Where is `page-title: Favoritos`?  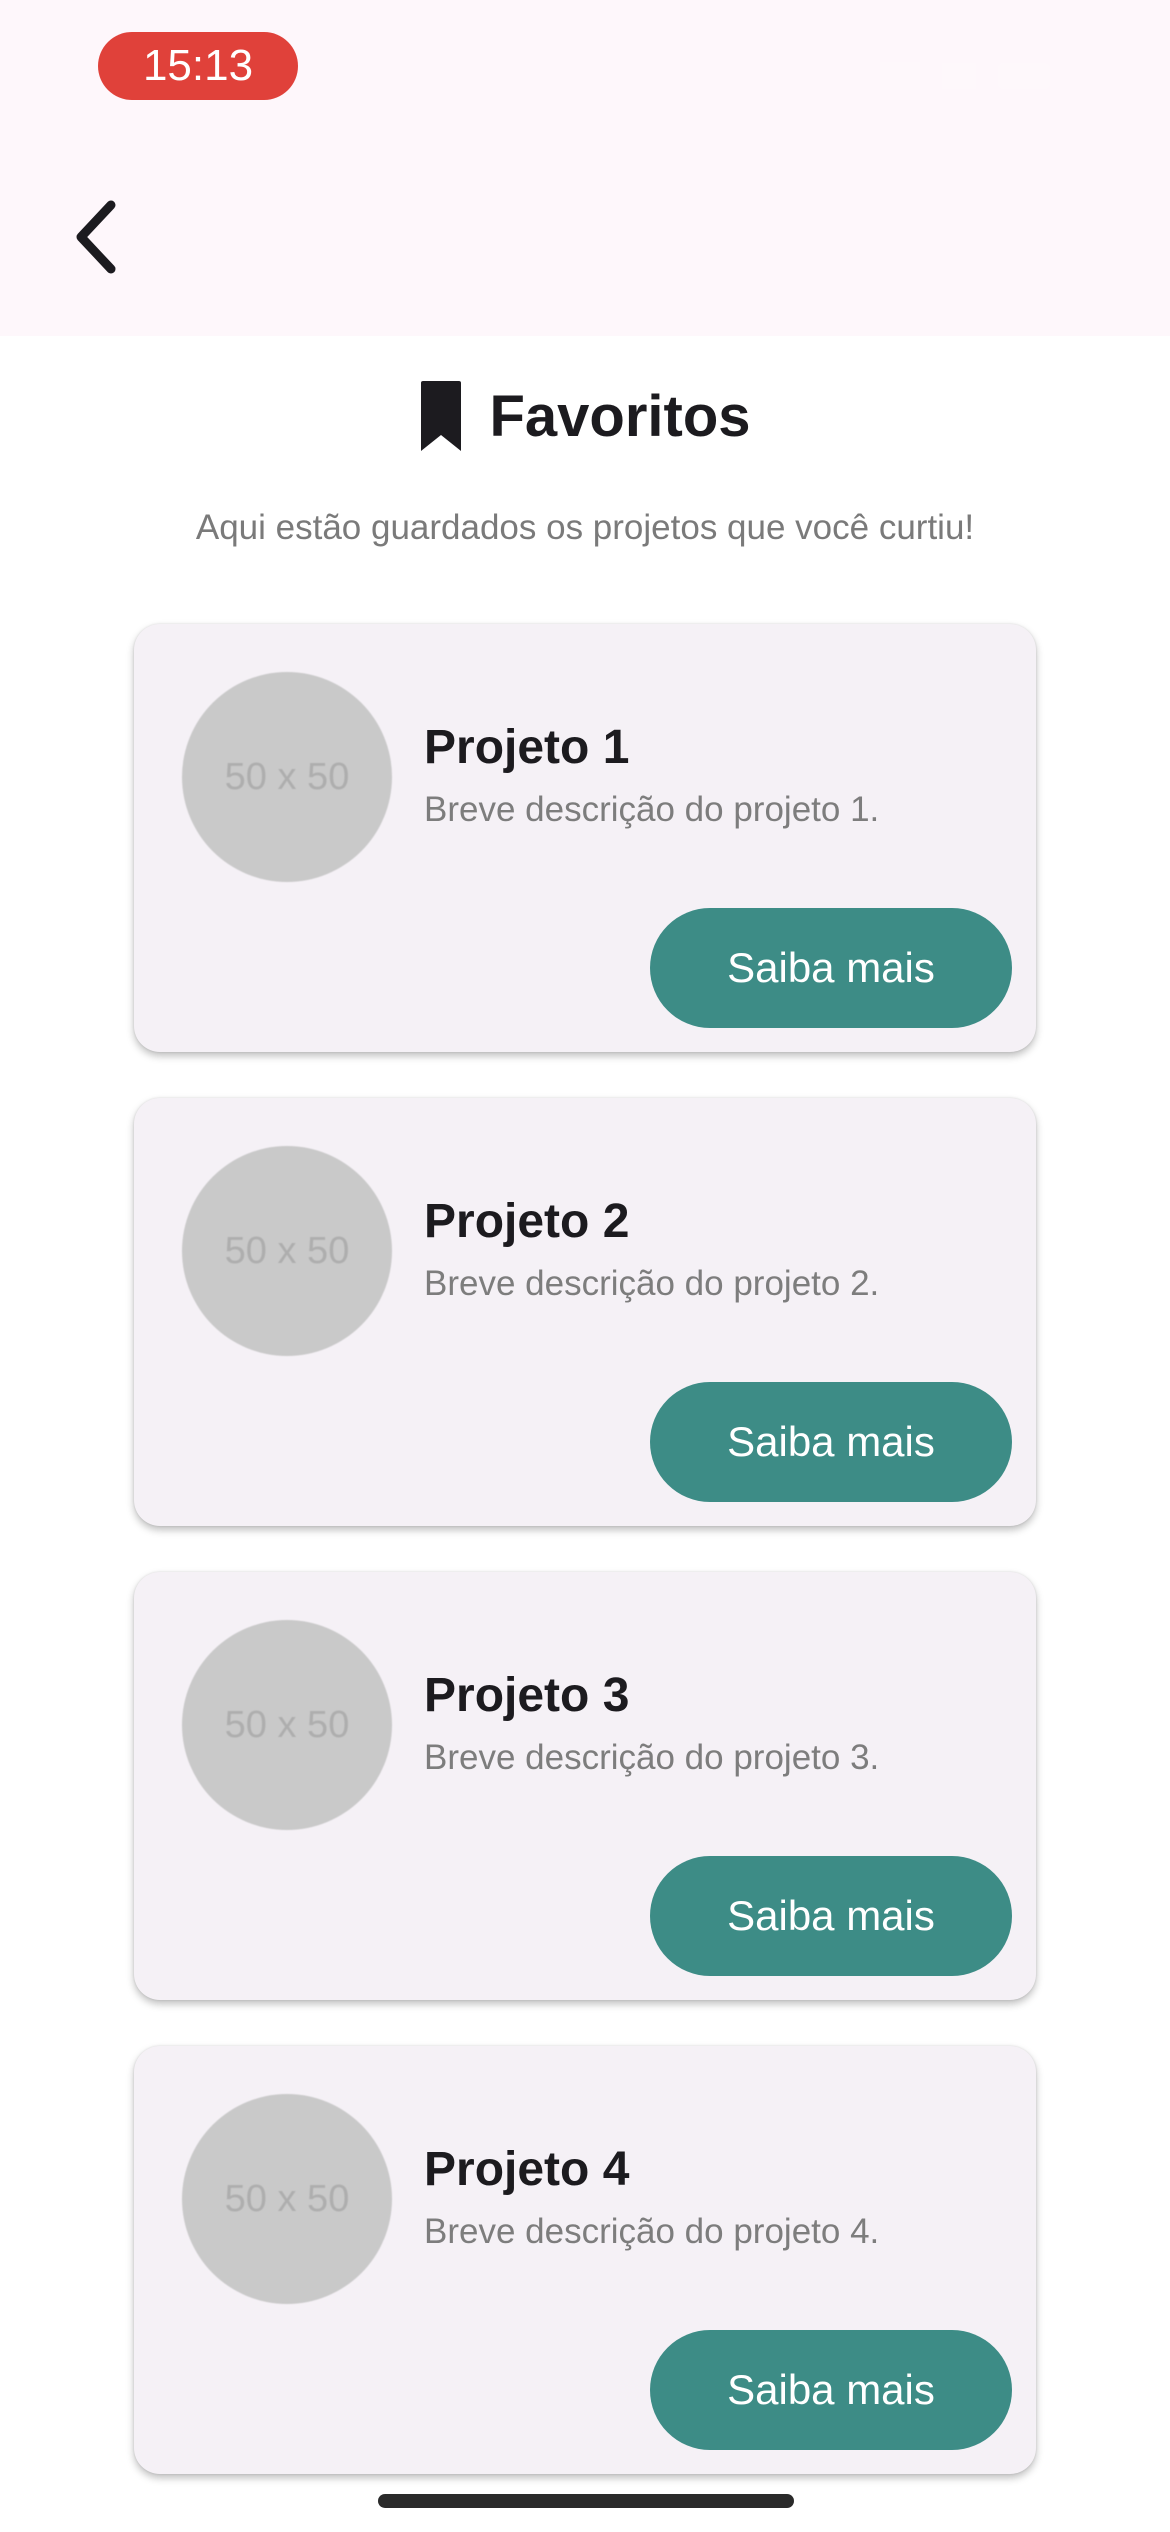
page-title: Favoritos is located at coordinates (620, 416).